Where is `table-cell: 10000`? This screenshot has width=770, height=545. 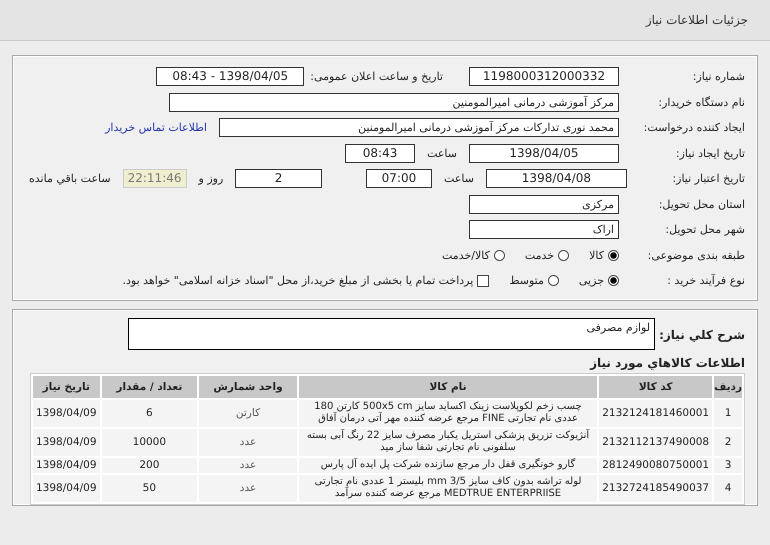 table-cell: 10000 is located at coordinates (150, 442).